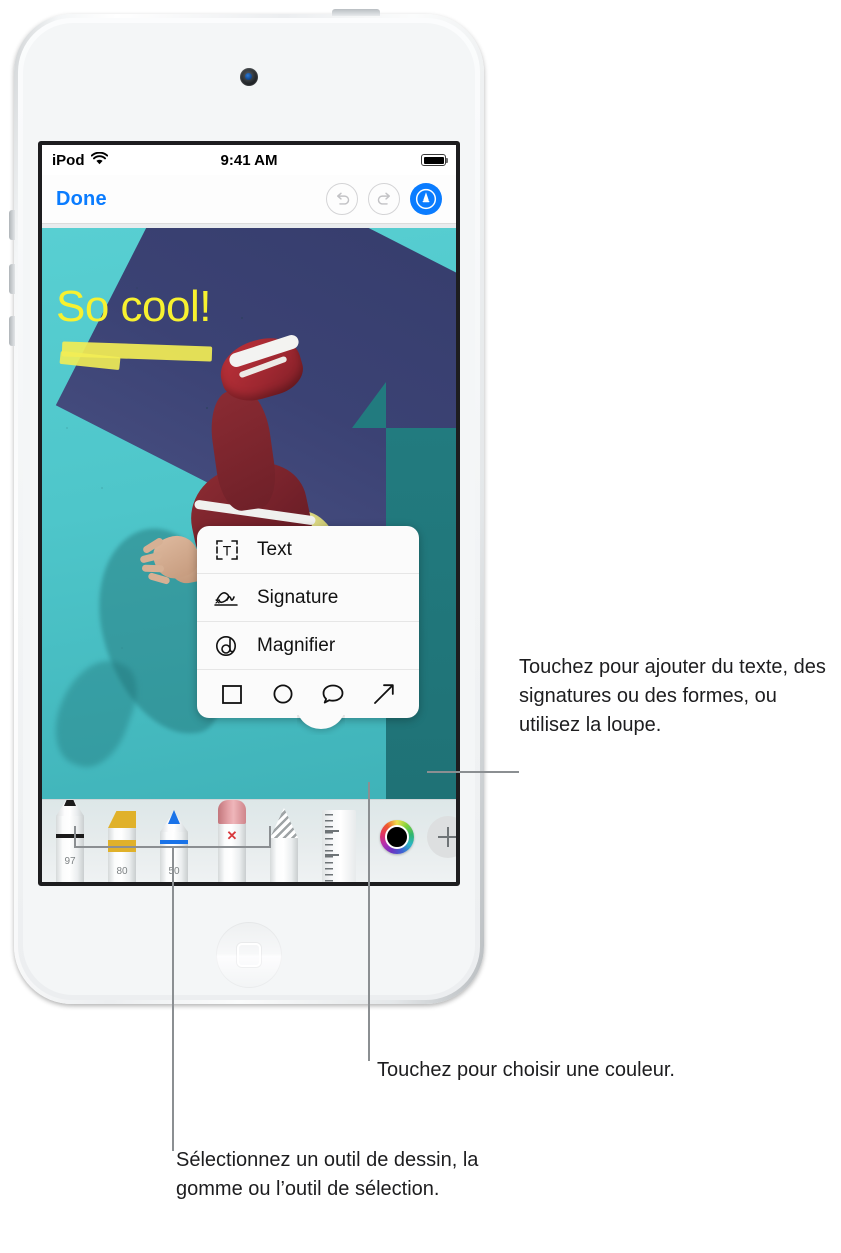  Describe the element at coordinates (232, 694) in the screenshot. I see `square-shape-icon` at that location.